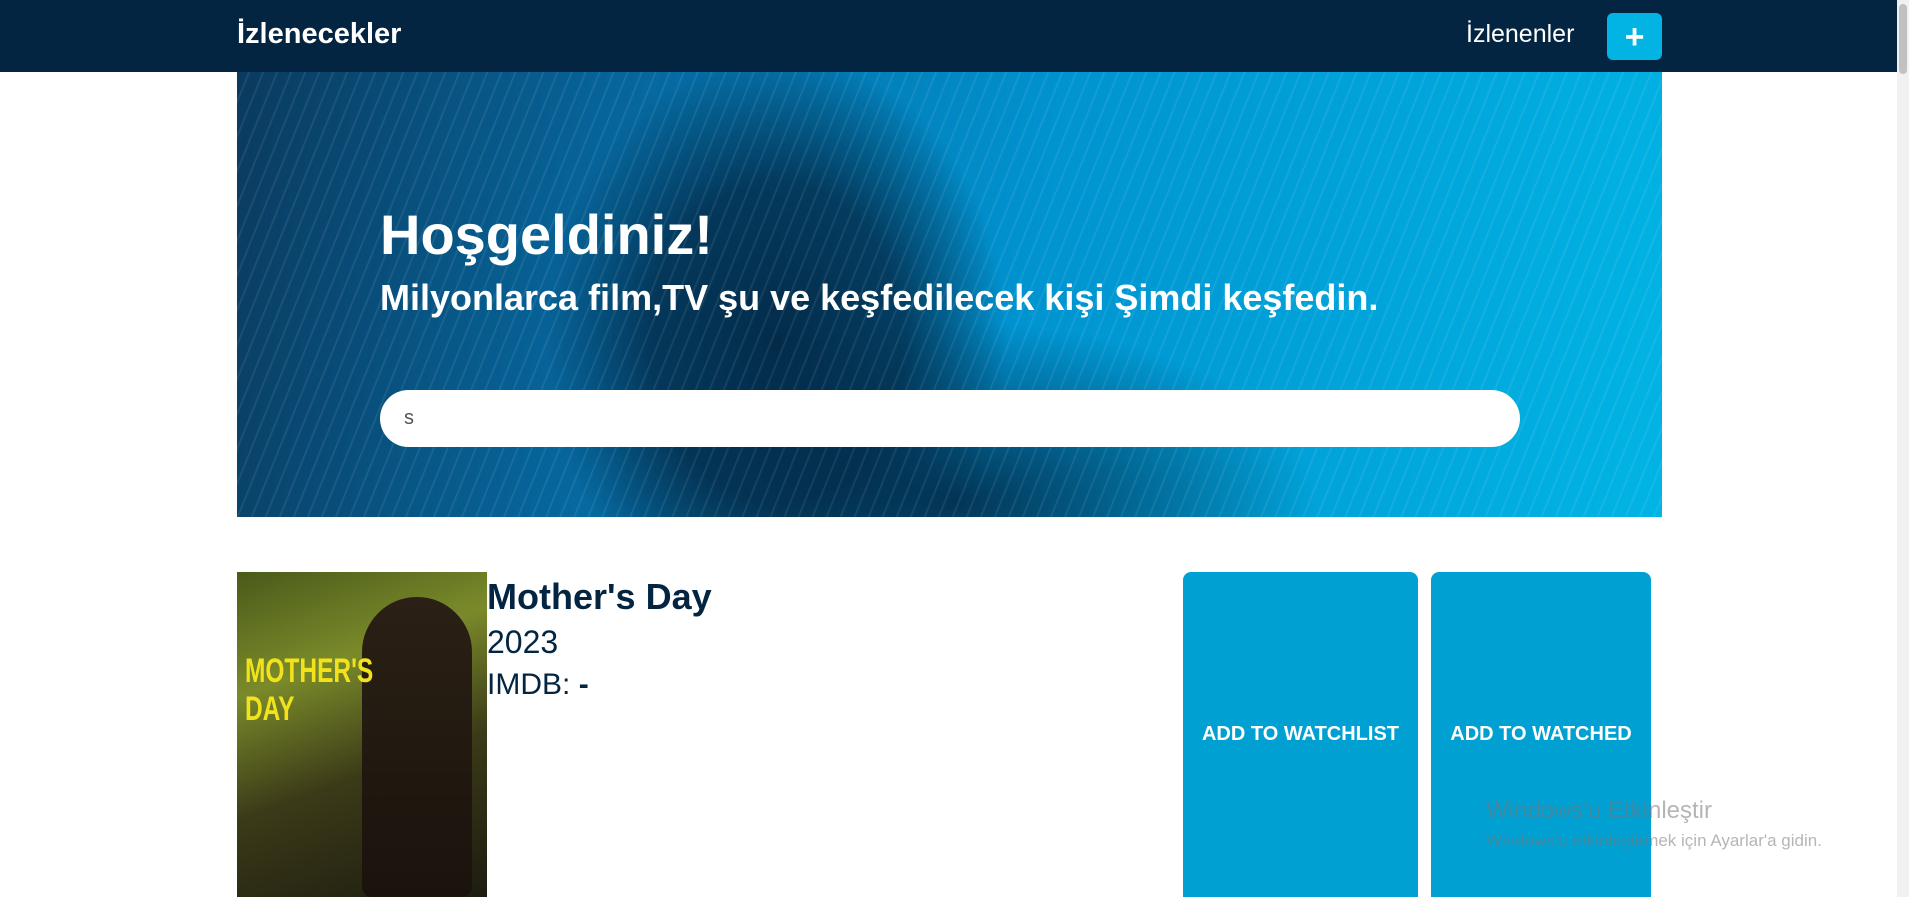 The image size is (1909, 897). Describe the element at coordinates (1520, 34) in the screenshot. I see `watched-nav-link: İzlenenler` at that location.